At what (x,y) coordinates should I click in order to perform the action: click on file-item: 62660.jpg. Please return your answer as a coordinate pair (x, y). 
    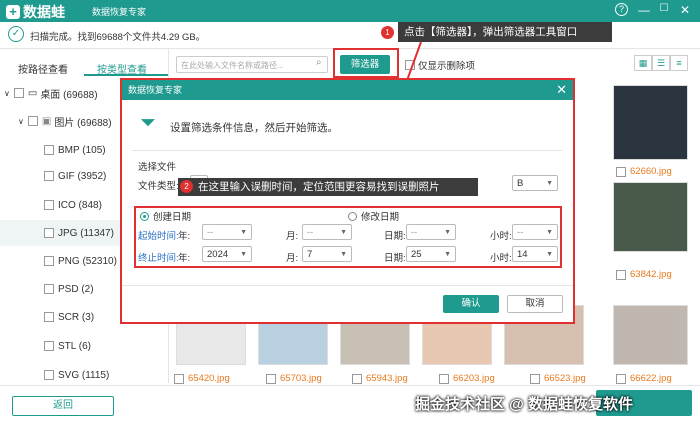
    Looking at the image, I should click on (644, 171).